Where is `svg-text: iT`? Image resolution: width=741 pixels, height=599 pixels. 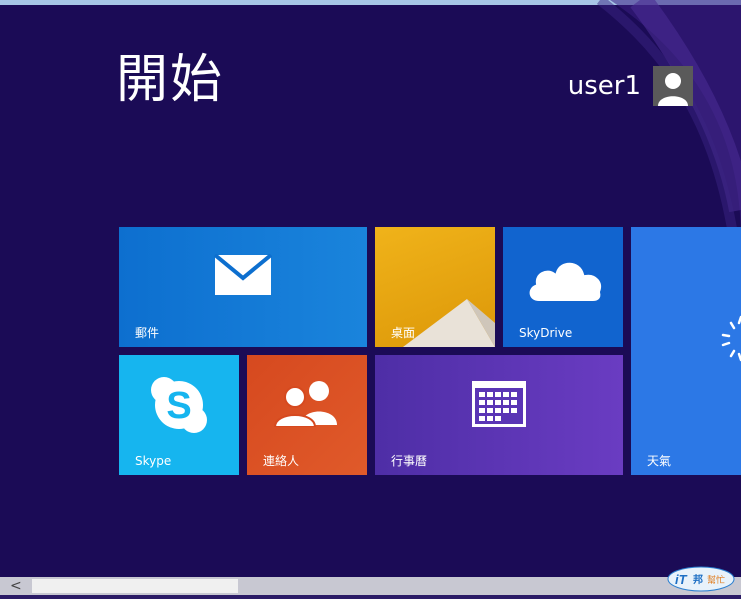
svg-text: iT is located at coordinates (681, 579).